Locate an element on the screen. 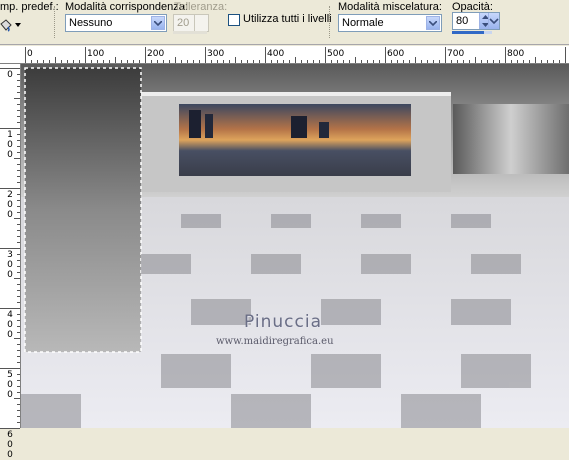  opacity-input: 80 is located at coordinates (476, 21).